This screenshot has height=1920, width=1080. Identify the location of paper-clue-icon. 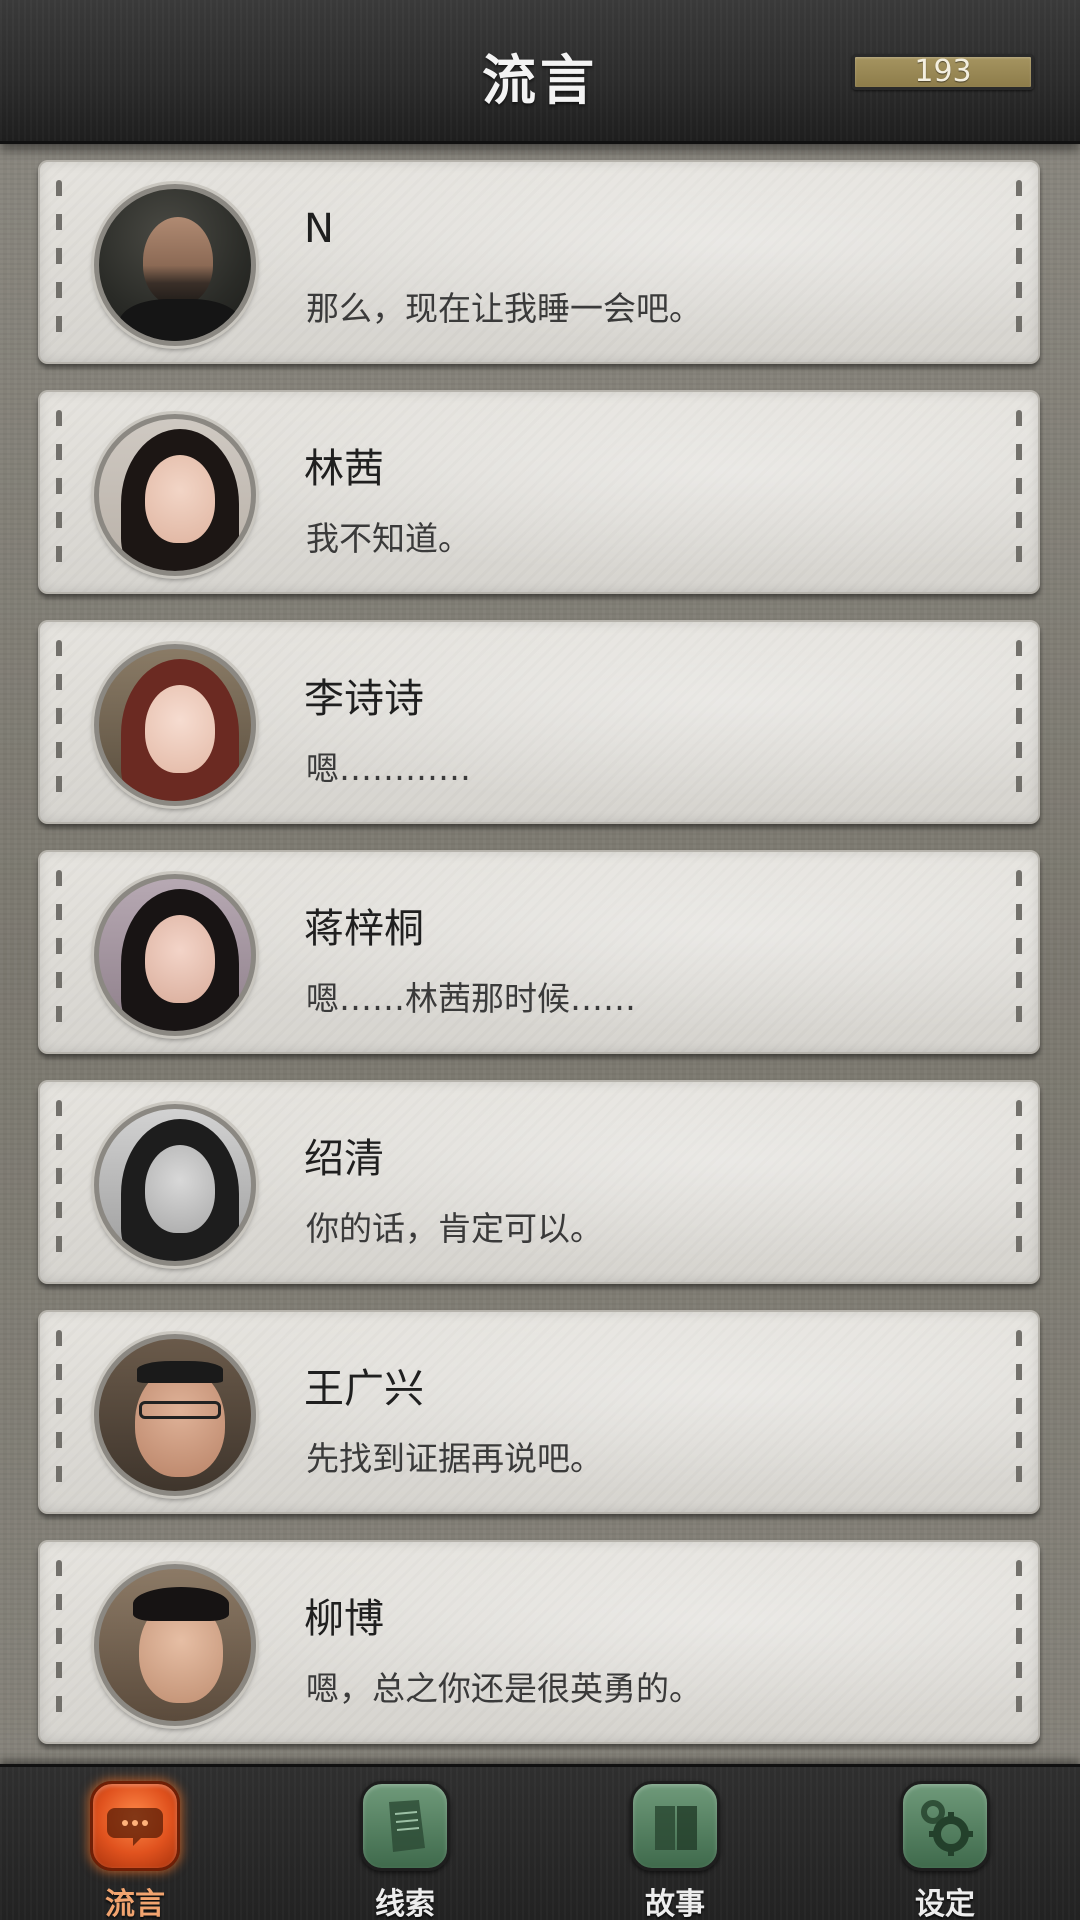
(405, 1826).